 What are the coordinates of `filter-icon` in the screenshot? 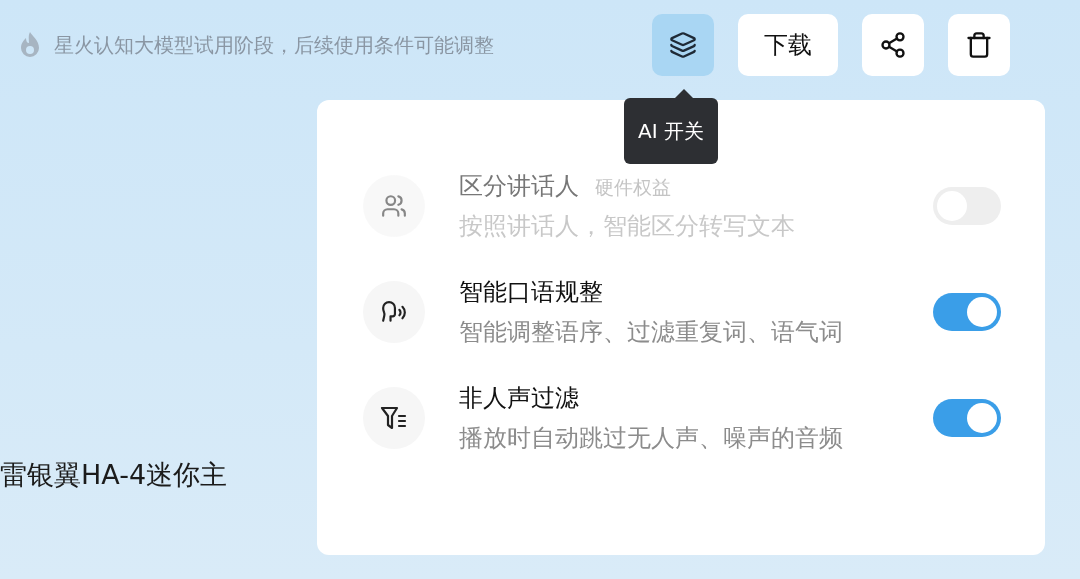 It's located at (394, 418).